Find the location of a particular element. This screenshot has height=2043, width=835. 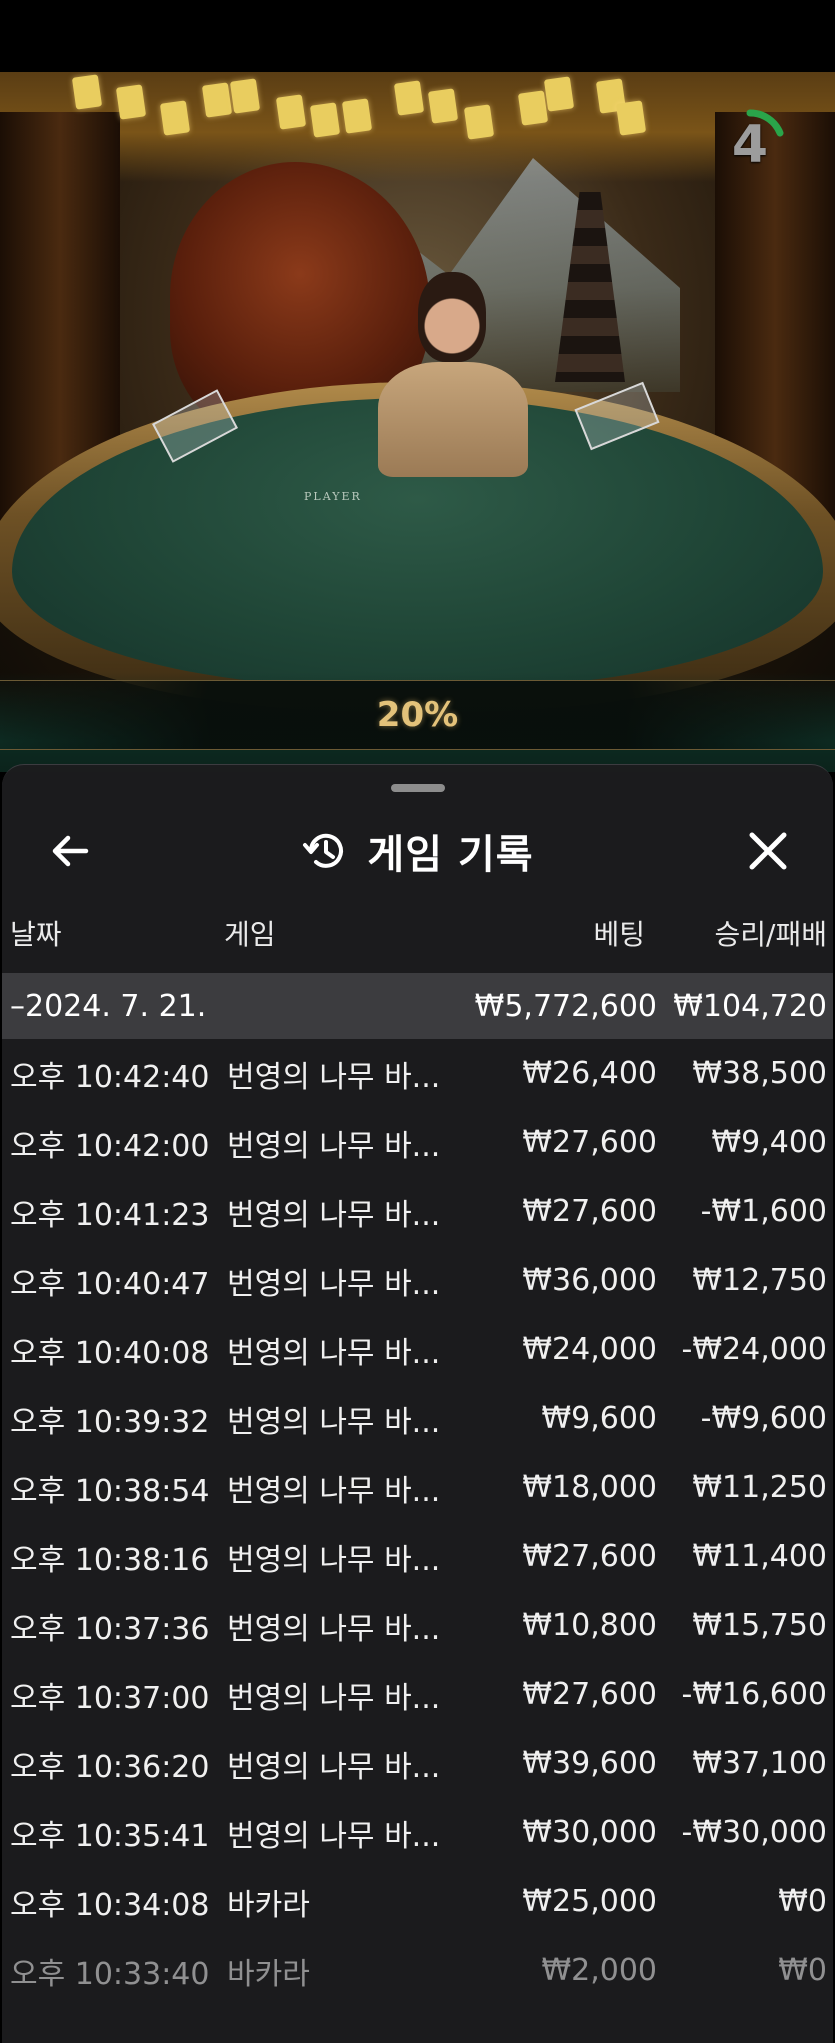

row-bet: ₩9,600 is located at coordinates (599, 1418).